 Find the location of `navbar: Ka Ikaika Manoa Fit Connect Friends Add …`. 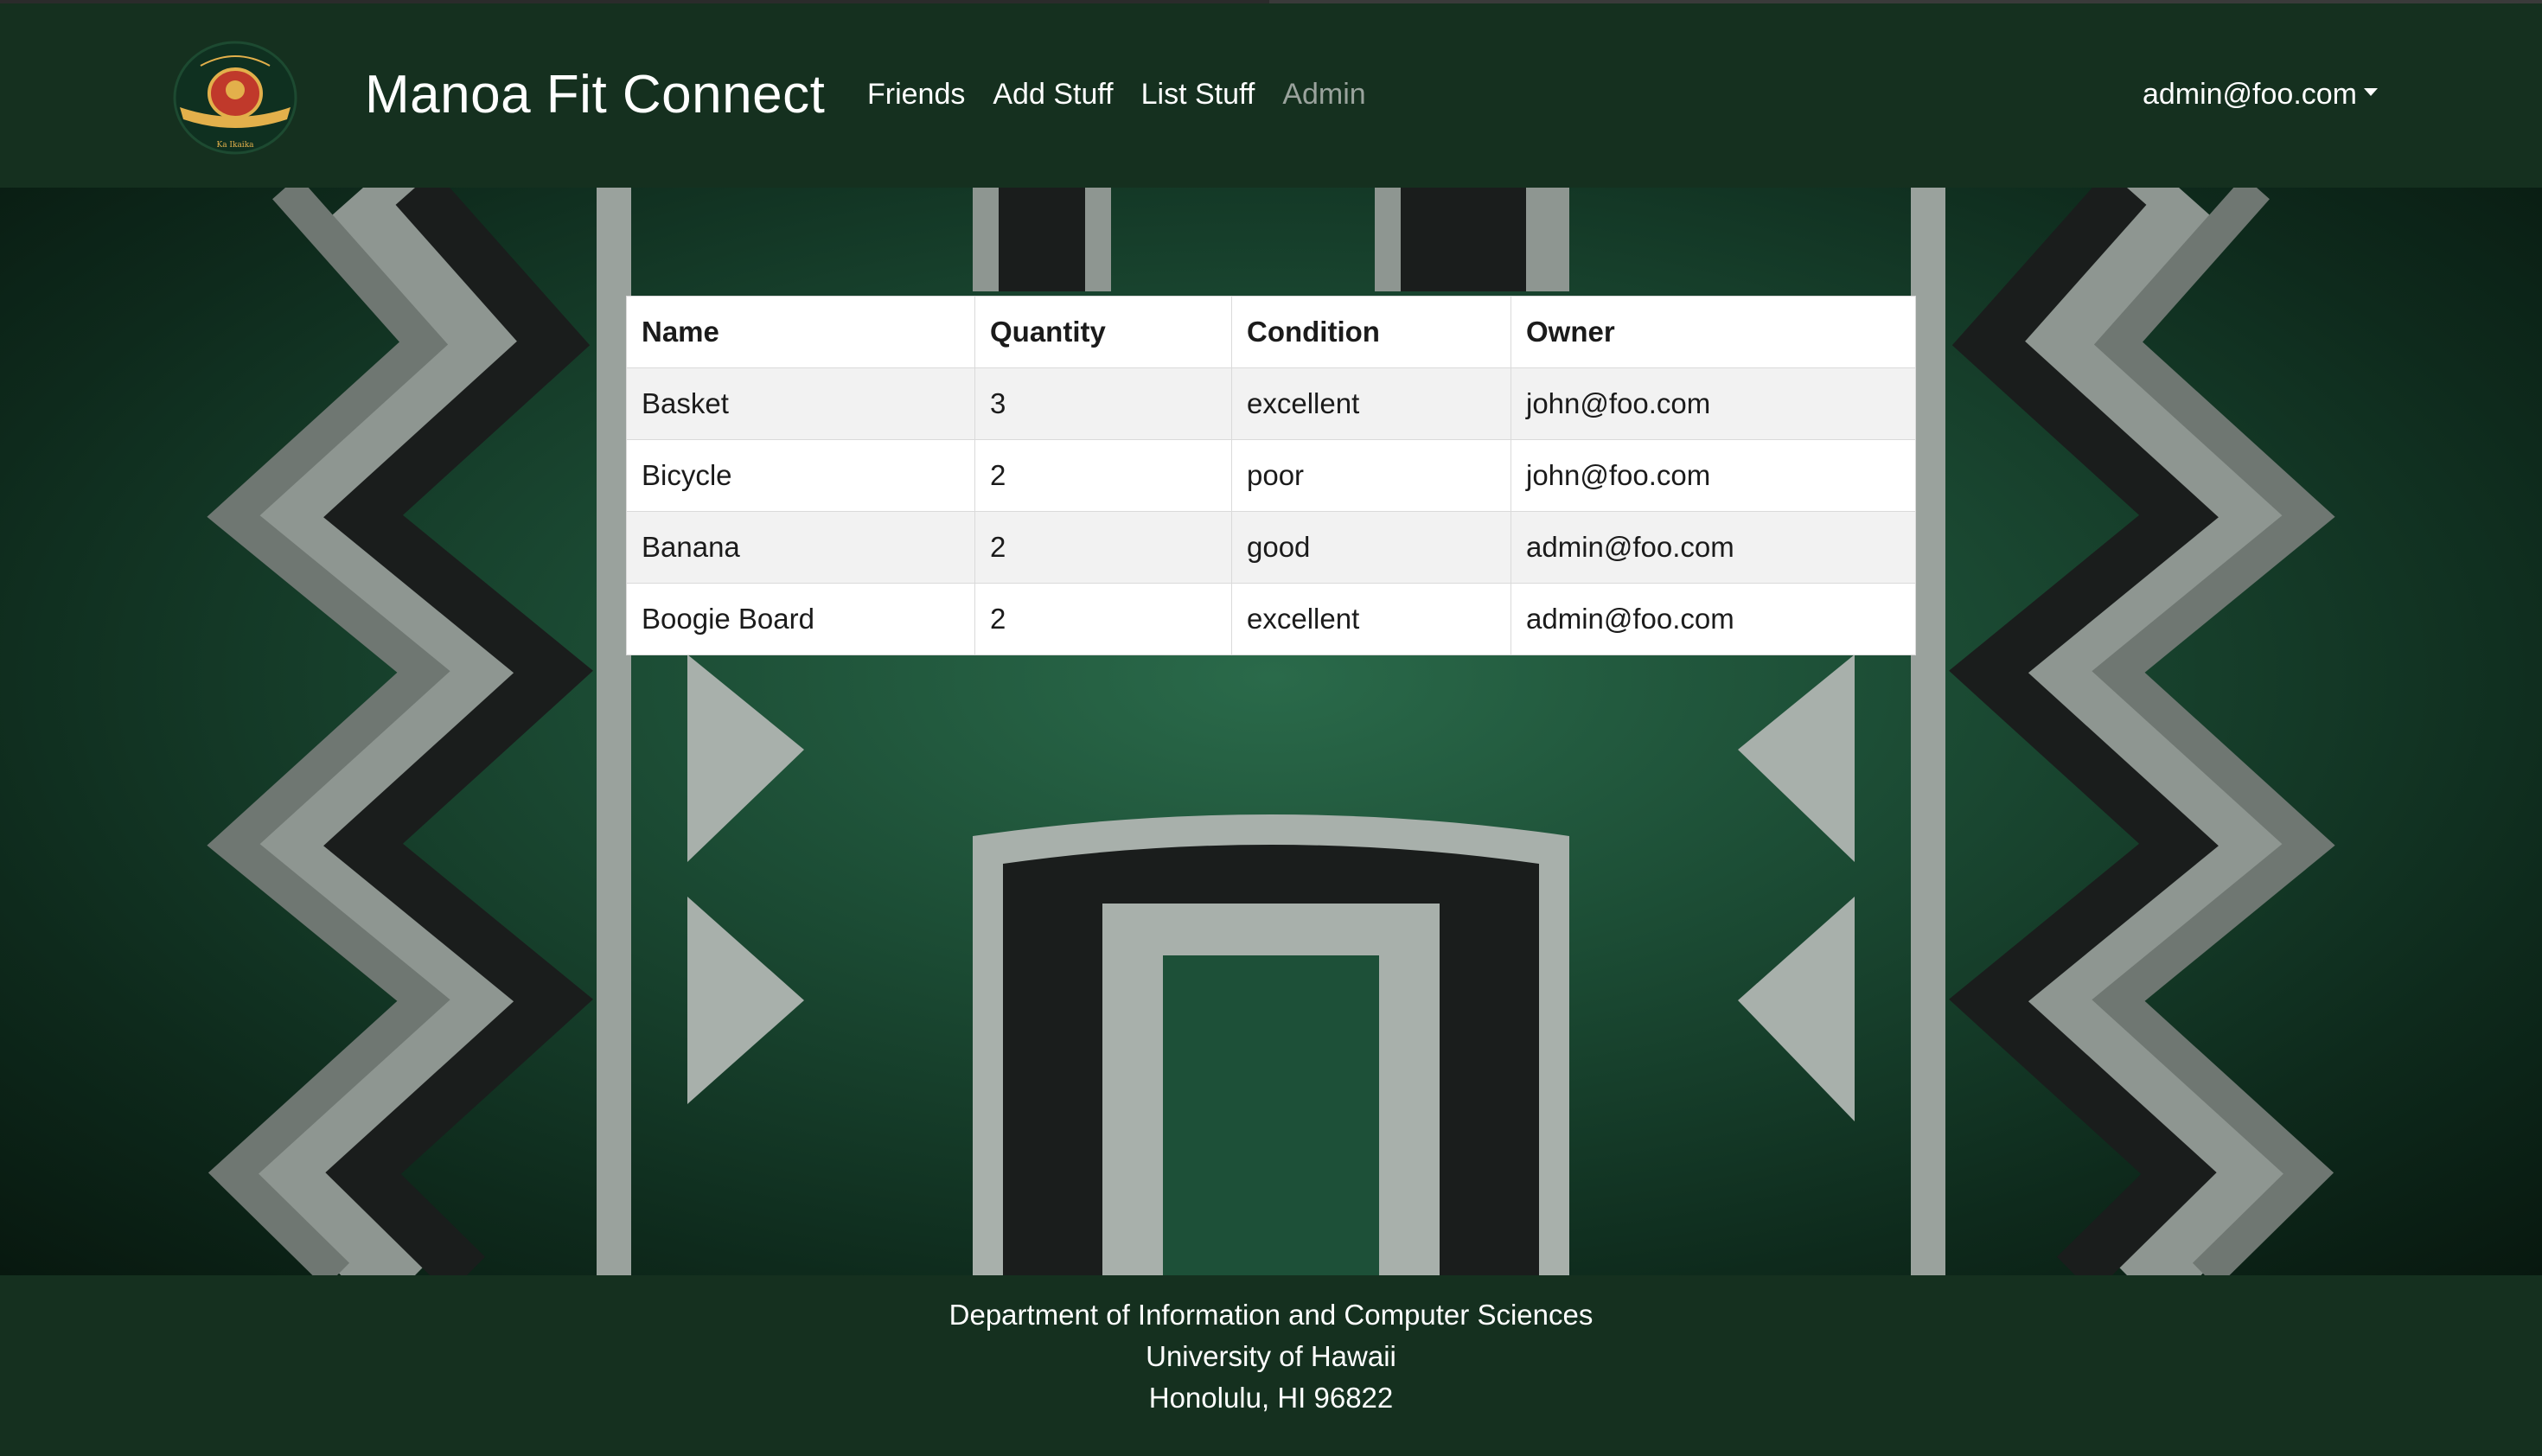

navbar: Ka Ikaika Manoa Fit Connect Friends Add … is located at coordinates (1271, 95).